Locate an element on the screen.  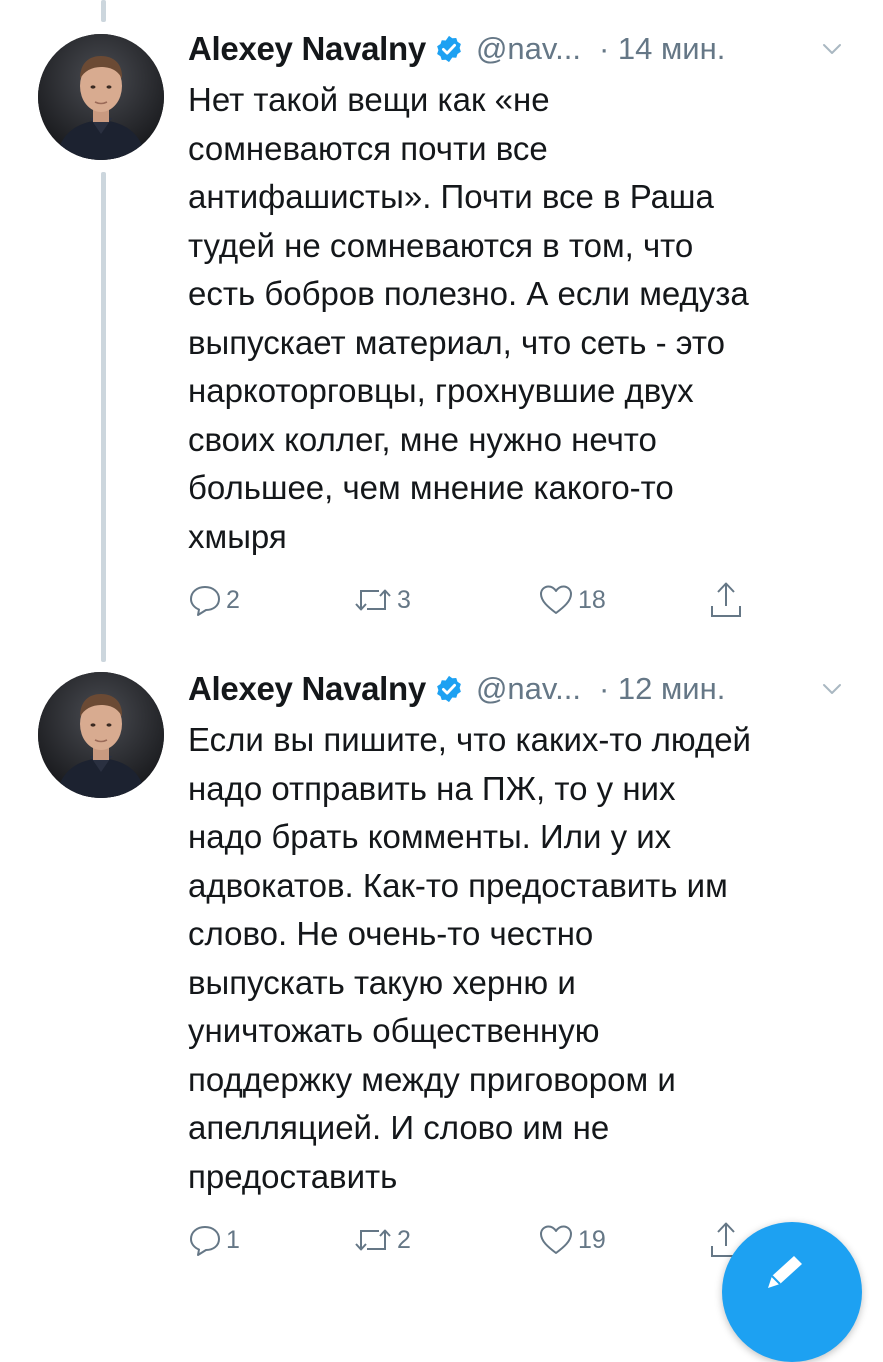
tweet-actions: 2 3 18 is located at coordinates (488, 600).